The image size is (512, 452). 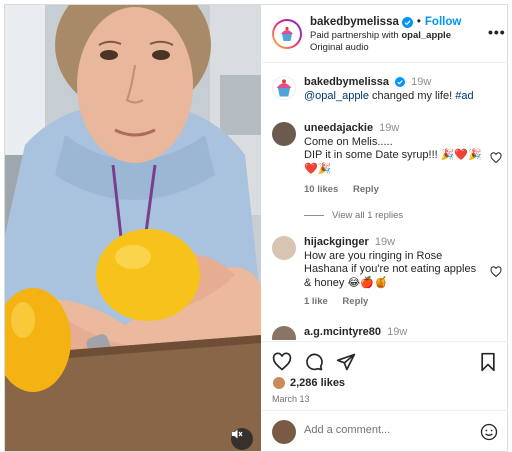 I want to click on add-comment-bar, so click(x=385, y=430).